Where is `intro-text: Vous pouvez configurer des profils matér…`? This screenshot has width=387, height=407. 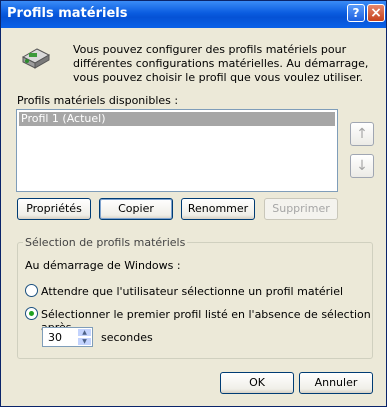
intro-text: Vous pouvez configurer des profils matér… is located at coordinates (221, 63).